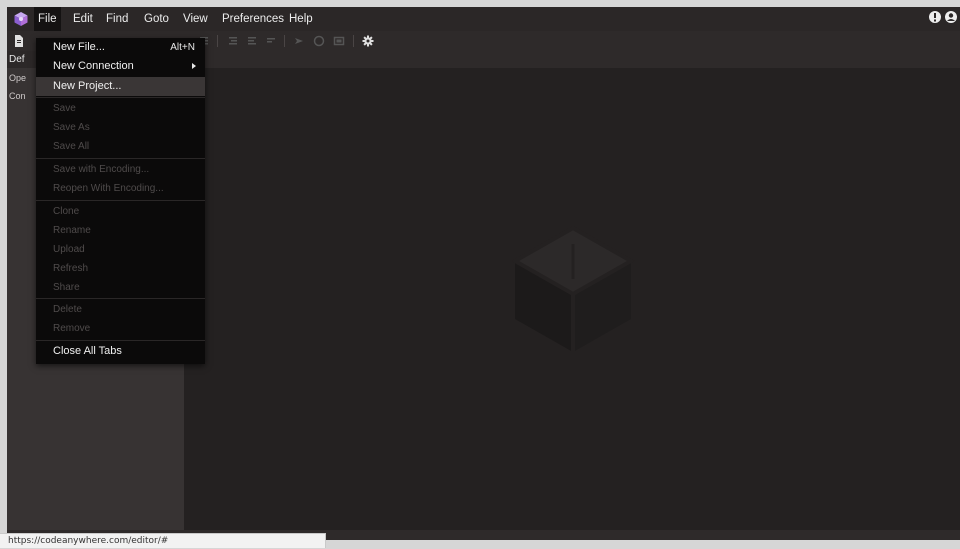 This screenshot has height=549, width=960. I want to click on menu-item-clone: Clone, so click(120, 211).